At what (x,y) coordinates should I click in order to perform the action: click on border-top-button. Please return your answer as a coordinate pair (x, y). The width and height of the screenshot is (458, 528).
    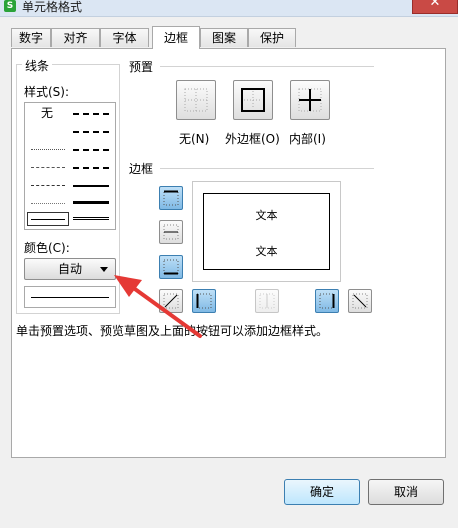
    Looking at the image, I should click on (171, 198).